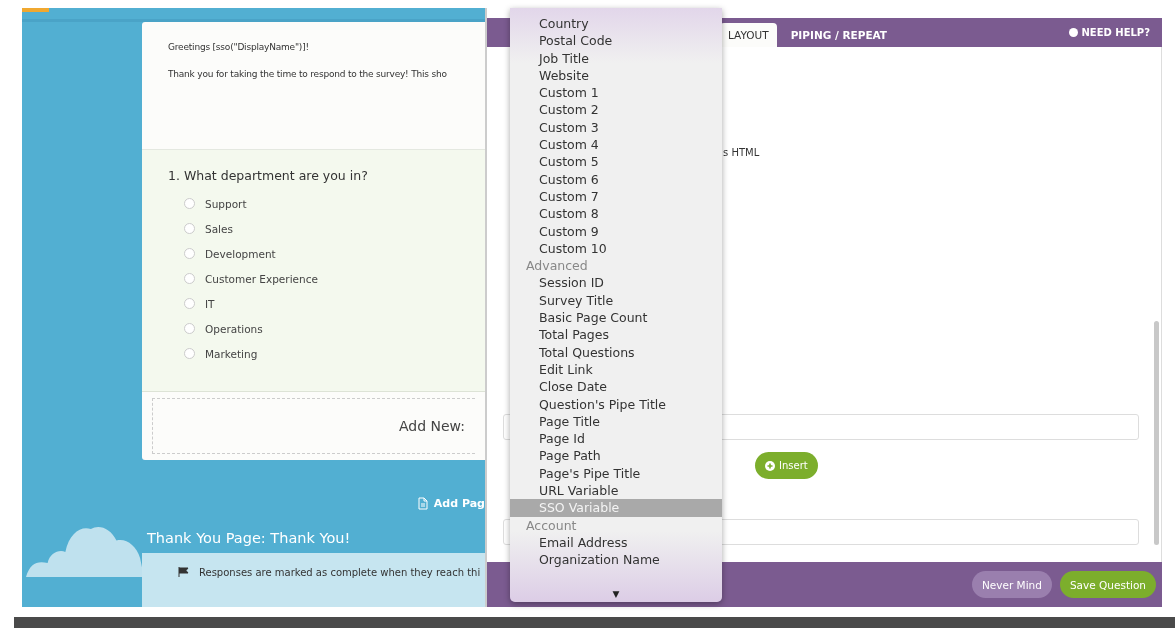  What do you see at coordinates (219, 228) in the screenshot?
I see `option-label: Sales` at bounding box center [219, 228].